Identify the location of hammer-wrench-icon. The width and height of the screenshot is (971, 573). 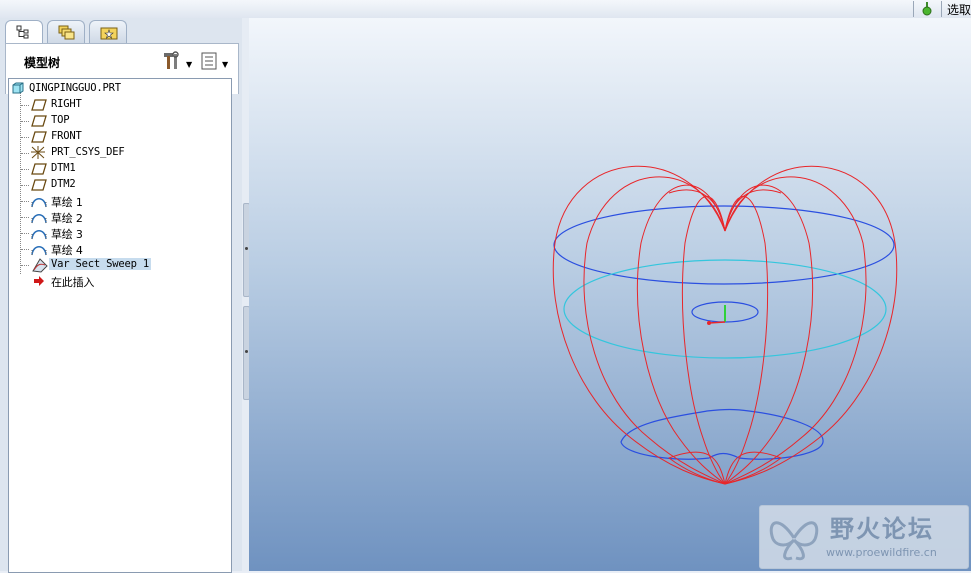
(171, 60).